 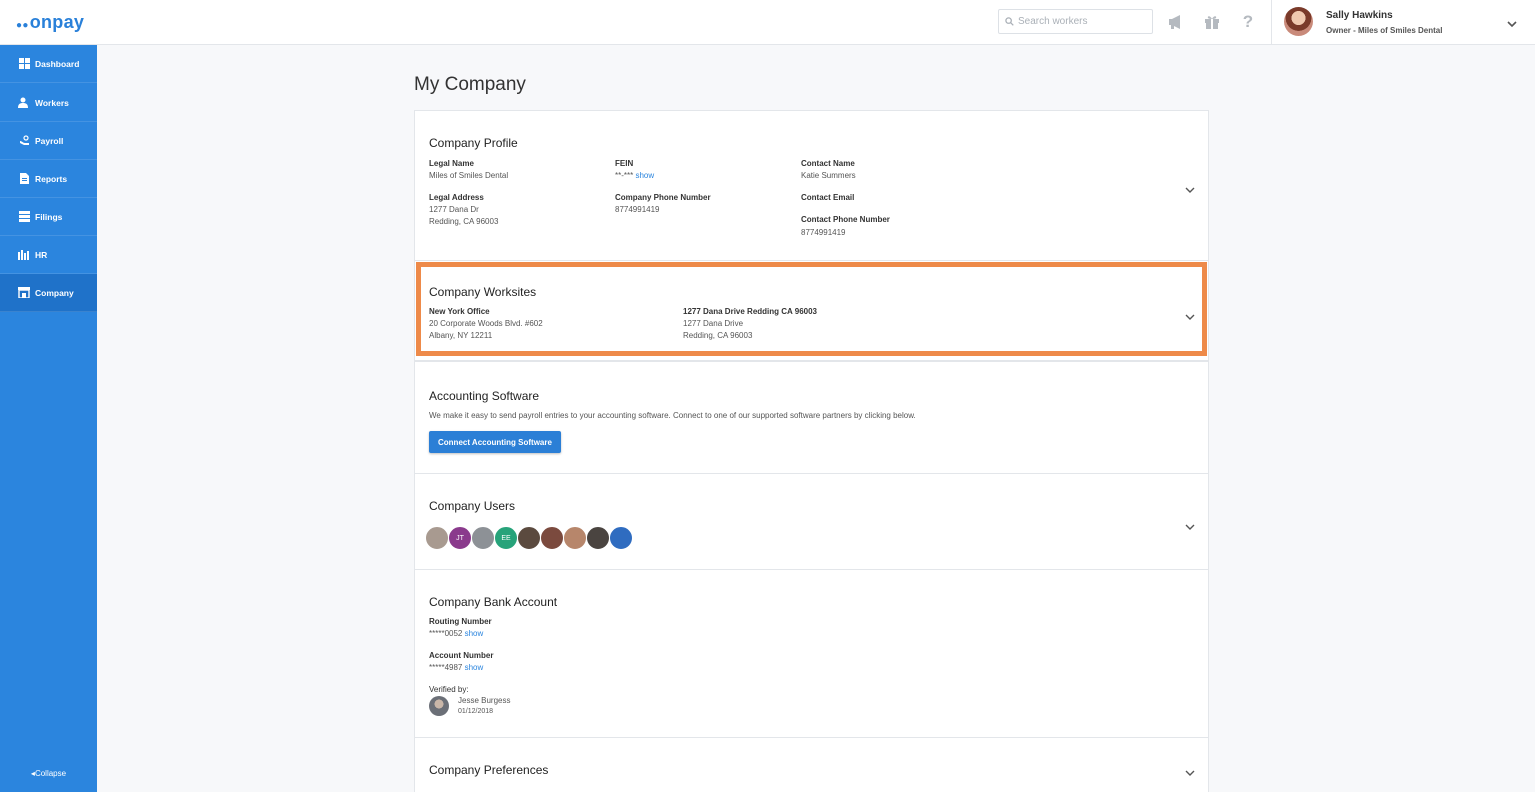 What do you see at coordinates (48, 773) in the screenshot?
I see `collapse-button: ◂Collapse` at bounding box center [48, 773].